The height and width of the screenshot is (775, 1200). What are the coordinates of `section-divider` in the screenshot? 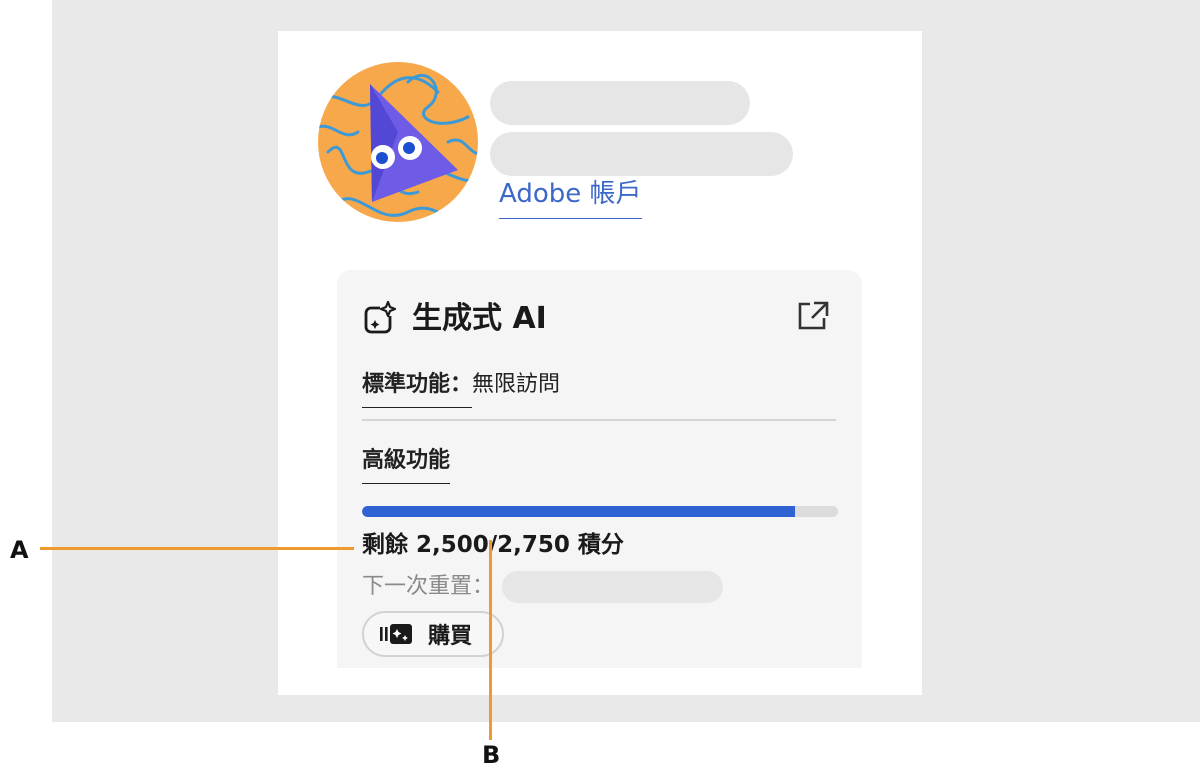 It's located at (599, 420).